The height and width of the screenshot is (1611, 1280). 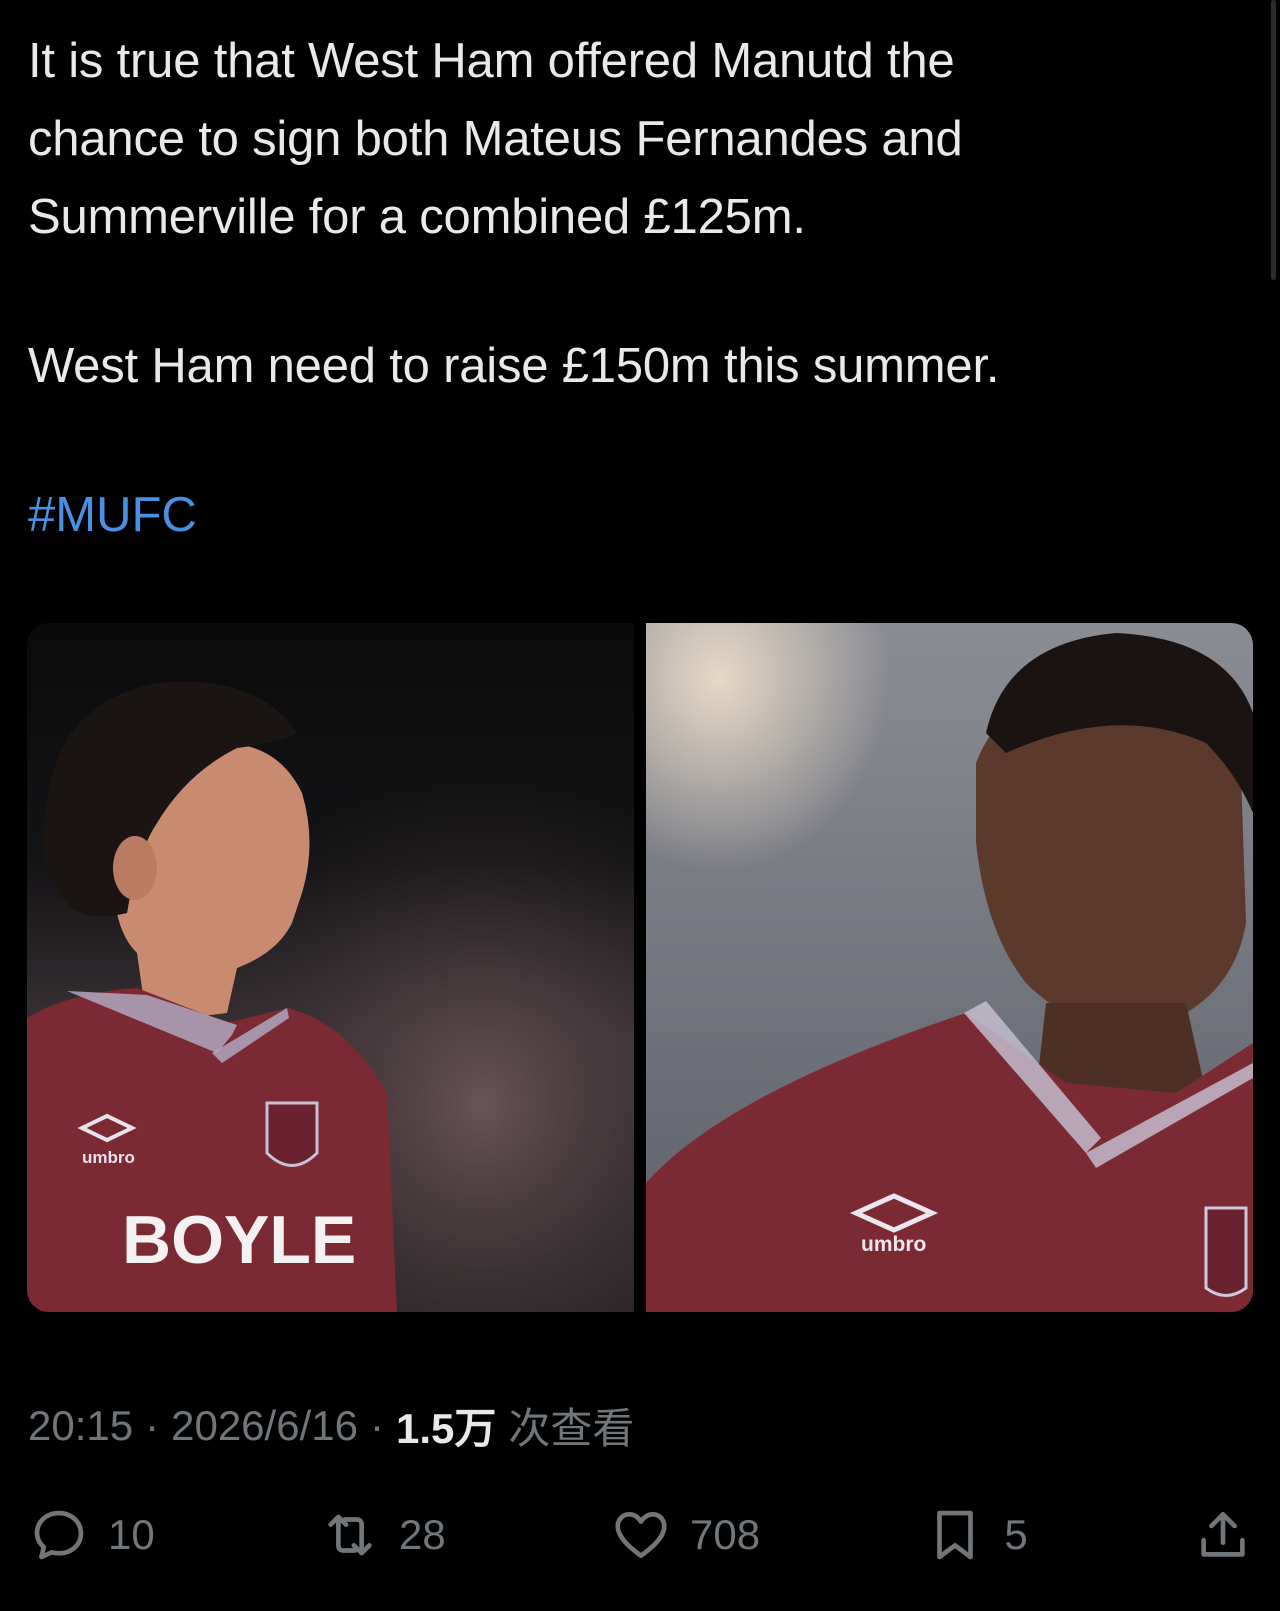 What do you see at coordinates (239, 1240) in the screenshot?
I see `sponsor-text-left: BOYLE` at bounding box center [239, 1240].